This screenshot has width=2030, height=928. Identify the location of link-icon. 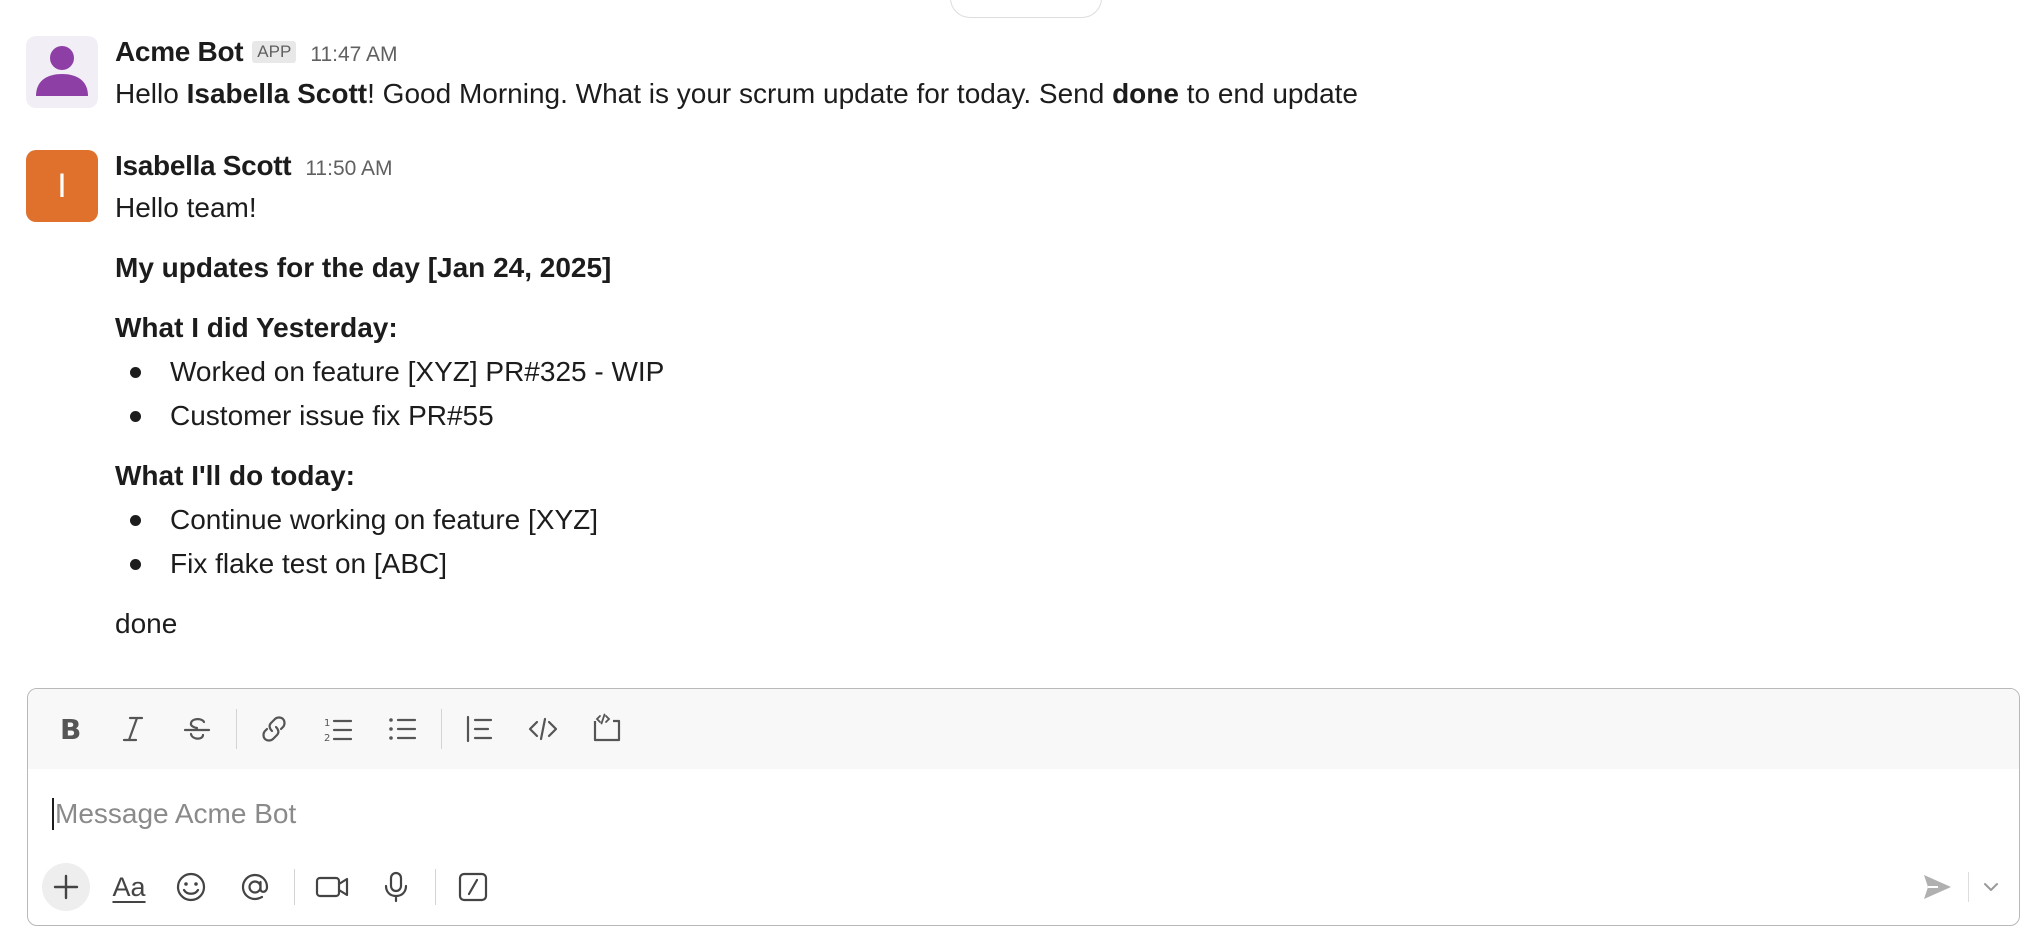
(274, 729).